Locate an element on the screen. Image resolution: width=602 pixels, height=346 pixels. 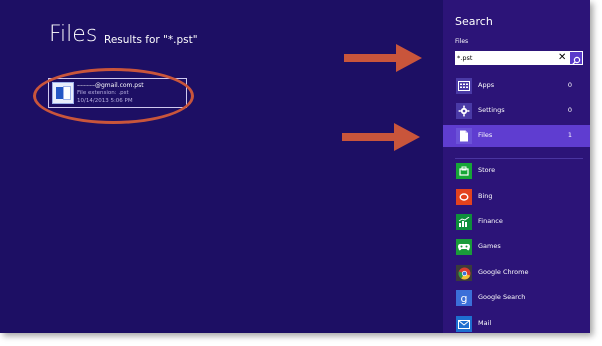
search-scope-label: Files is located at coordinates (462, 41).